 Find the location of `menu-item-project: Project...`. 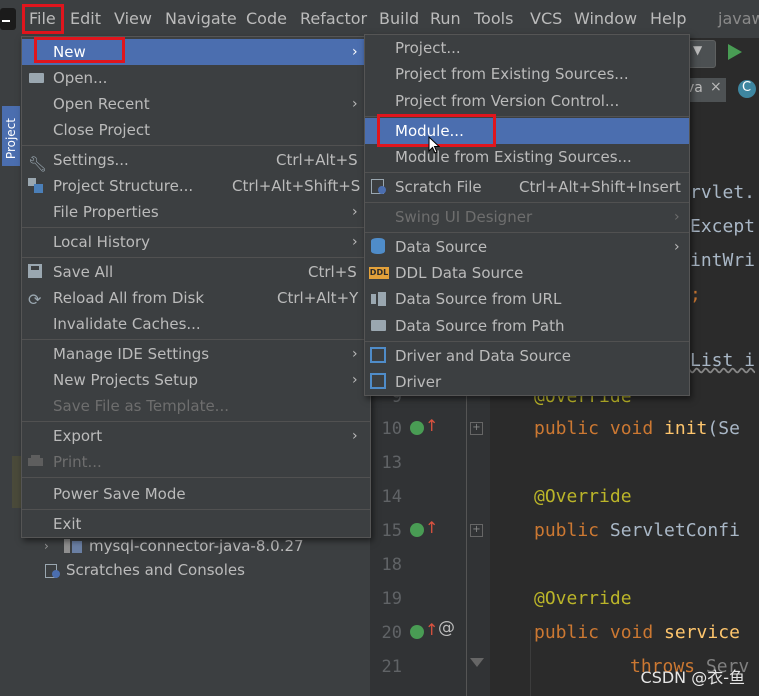

menu-item-project: Project... is located at coordinates (527, 48).